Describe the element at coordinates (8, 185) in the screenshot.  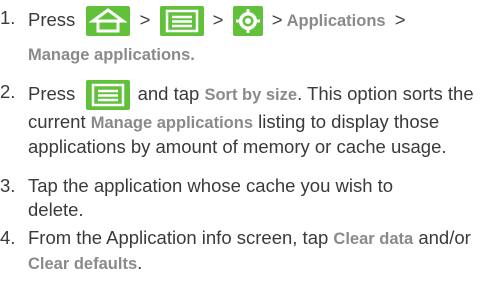
I see `step-number: 3.` at that location.